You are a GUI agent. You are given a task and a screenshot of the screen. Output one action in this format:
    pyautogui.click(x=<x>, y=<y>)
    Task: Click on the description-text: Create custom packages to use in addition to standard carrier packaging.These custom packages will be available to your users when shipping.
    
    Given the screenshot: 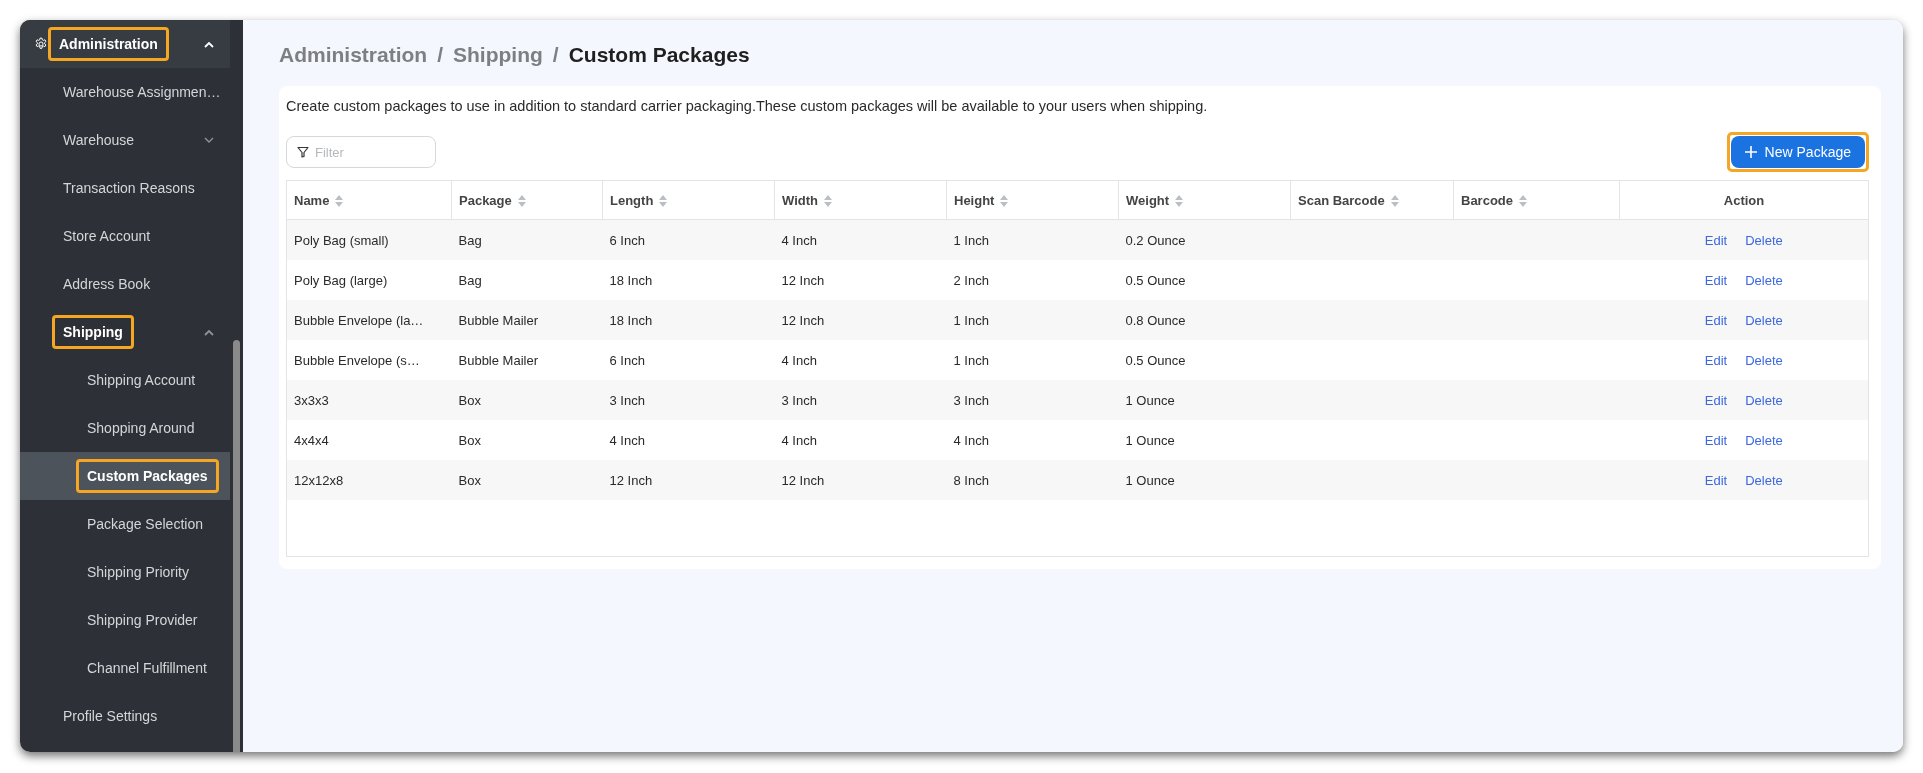 What is the action you would take?
    pyautogui.click(x=747, y=106)
    